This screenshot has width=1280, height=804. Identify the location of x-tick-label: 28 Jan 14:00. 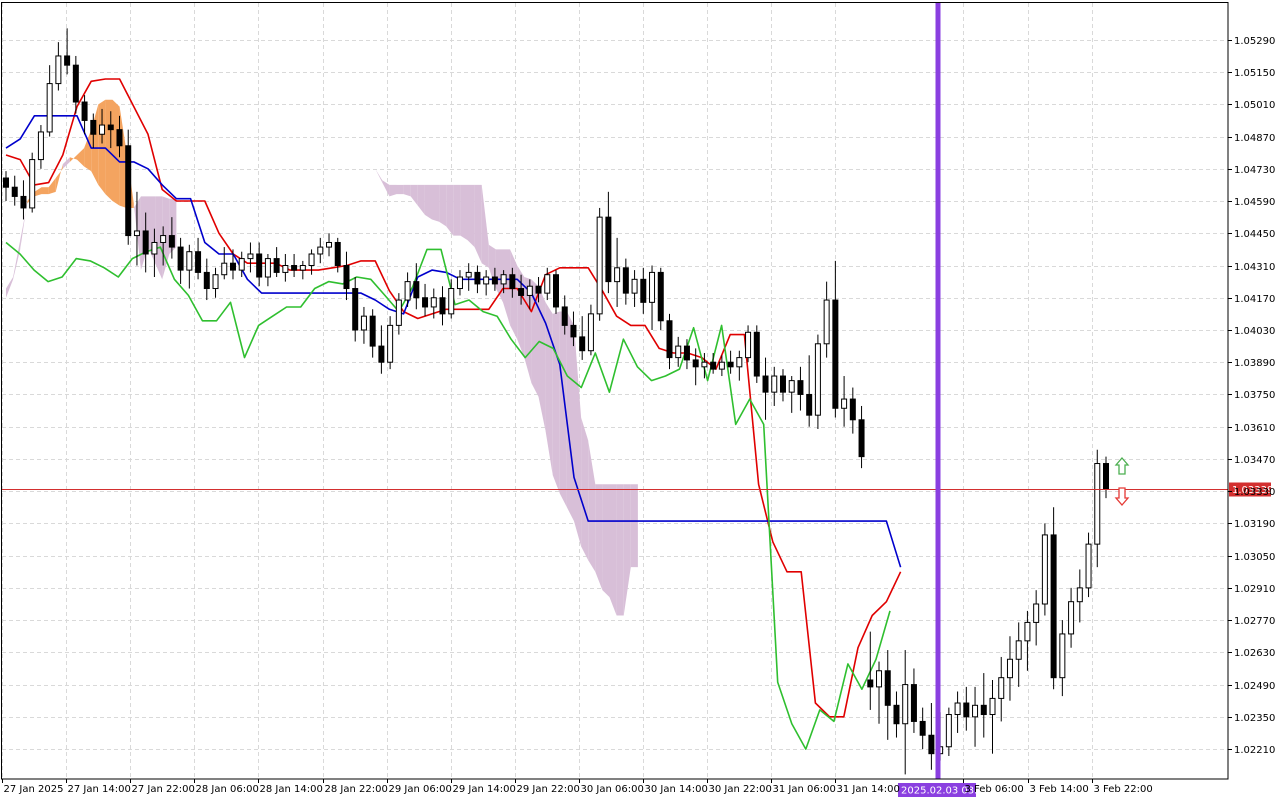
(291, 789).